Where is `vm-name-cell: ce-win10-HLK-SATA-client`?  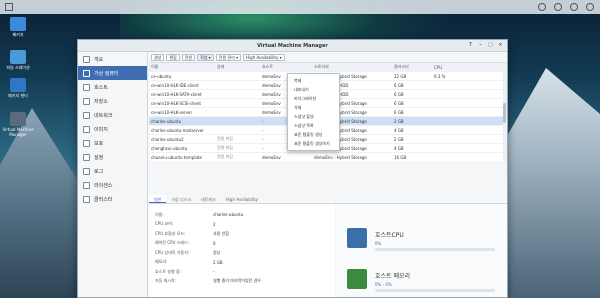 vm-name-cell: ce-win10-HLK-SATA-client is located at coordinates (176, 94).